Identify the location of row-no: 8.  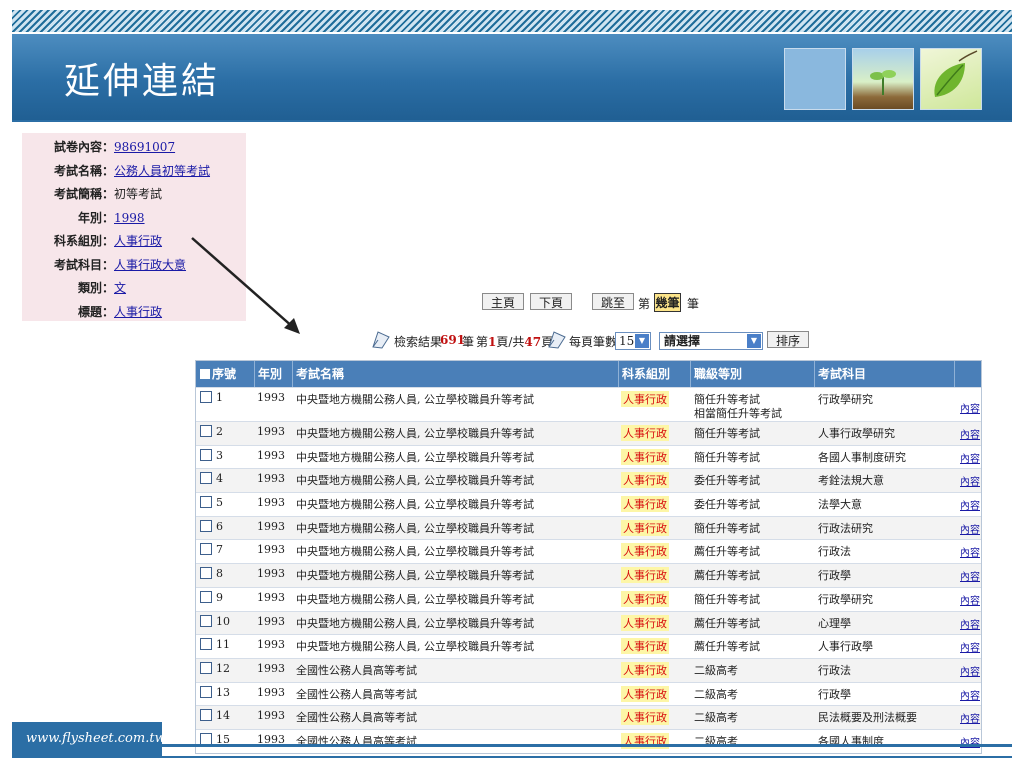
(219, 574).